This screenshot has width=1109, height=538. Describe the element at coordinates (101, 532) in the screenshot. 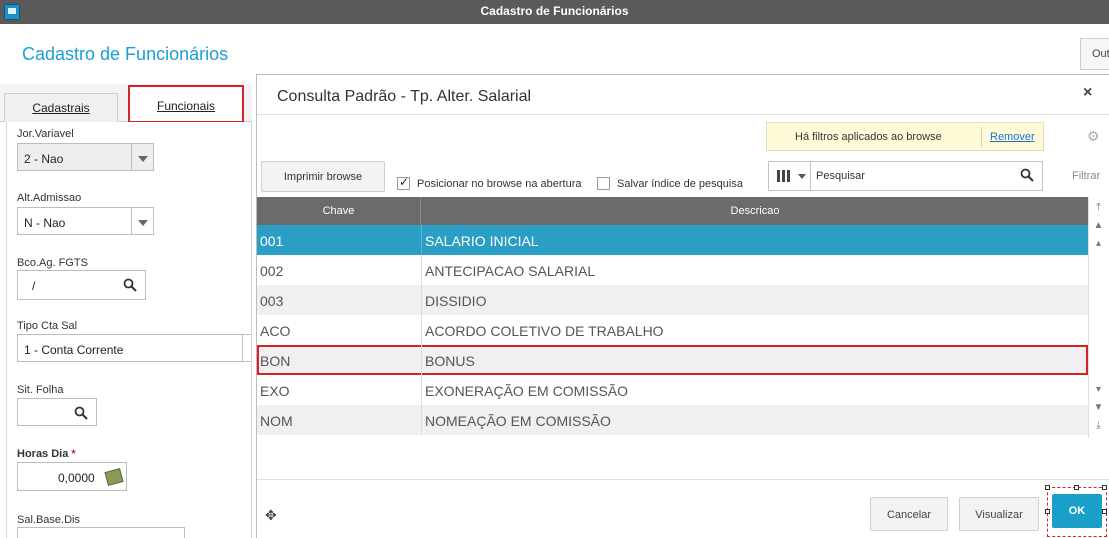

I see `sal-base-dis-input` at that location.